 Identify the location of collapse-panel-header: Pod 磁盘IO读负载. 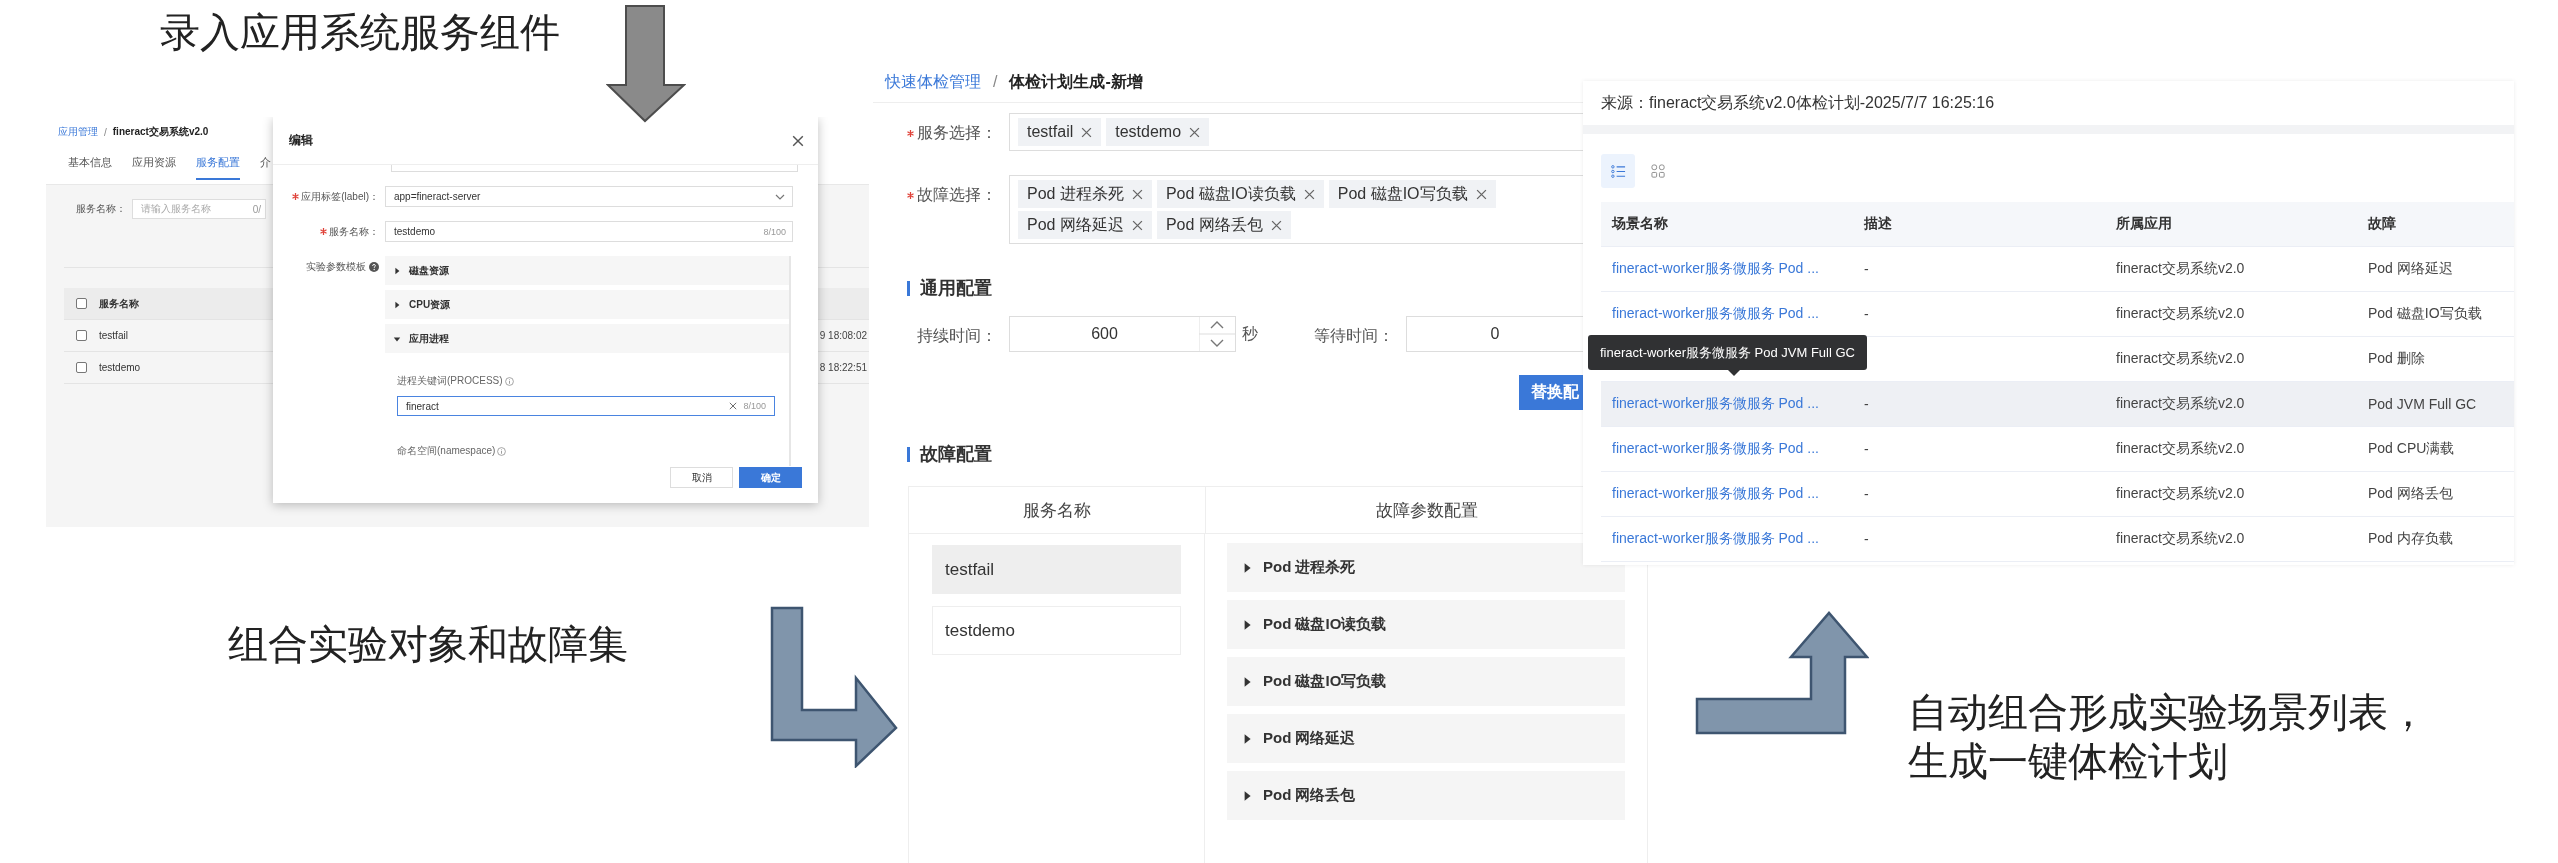
(1426, 624).